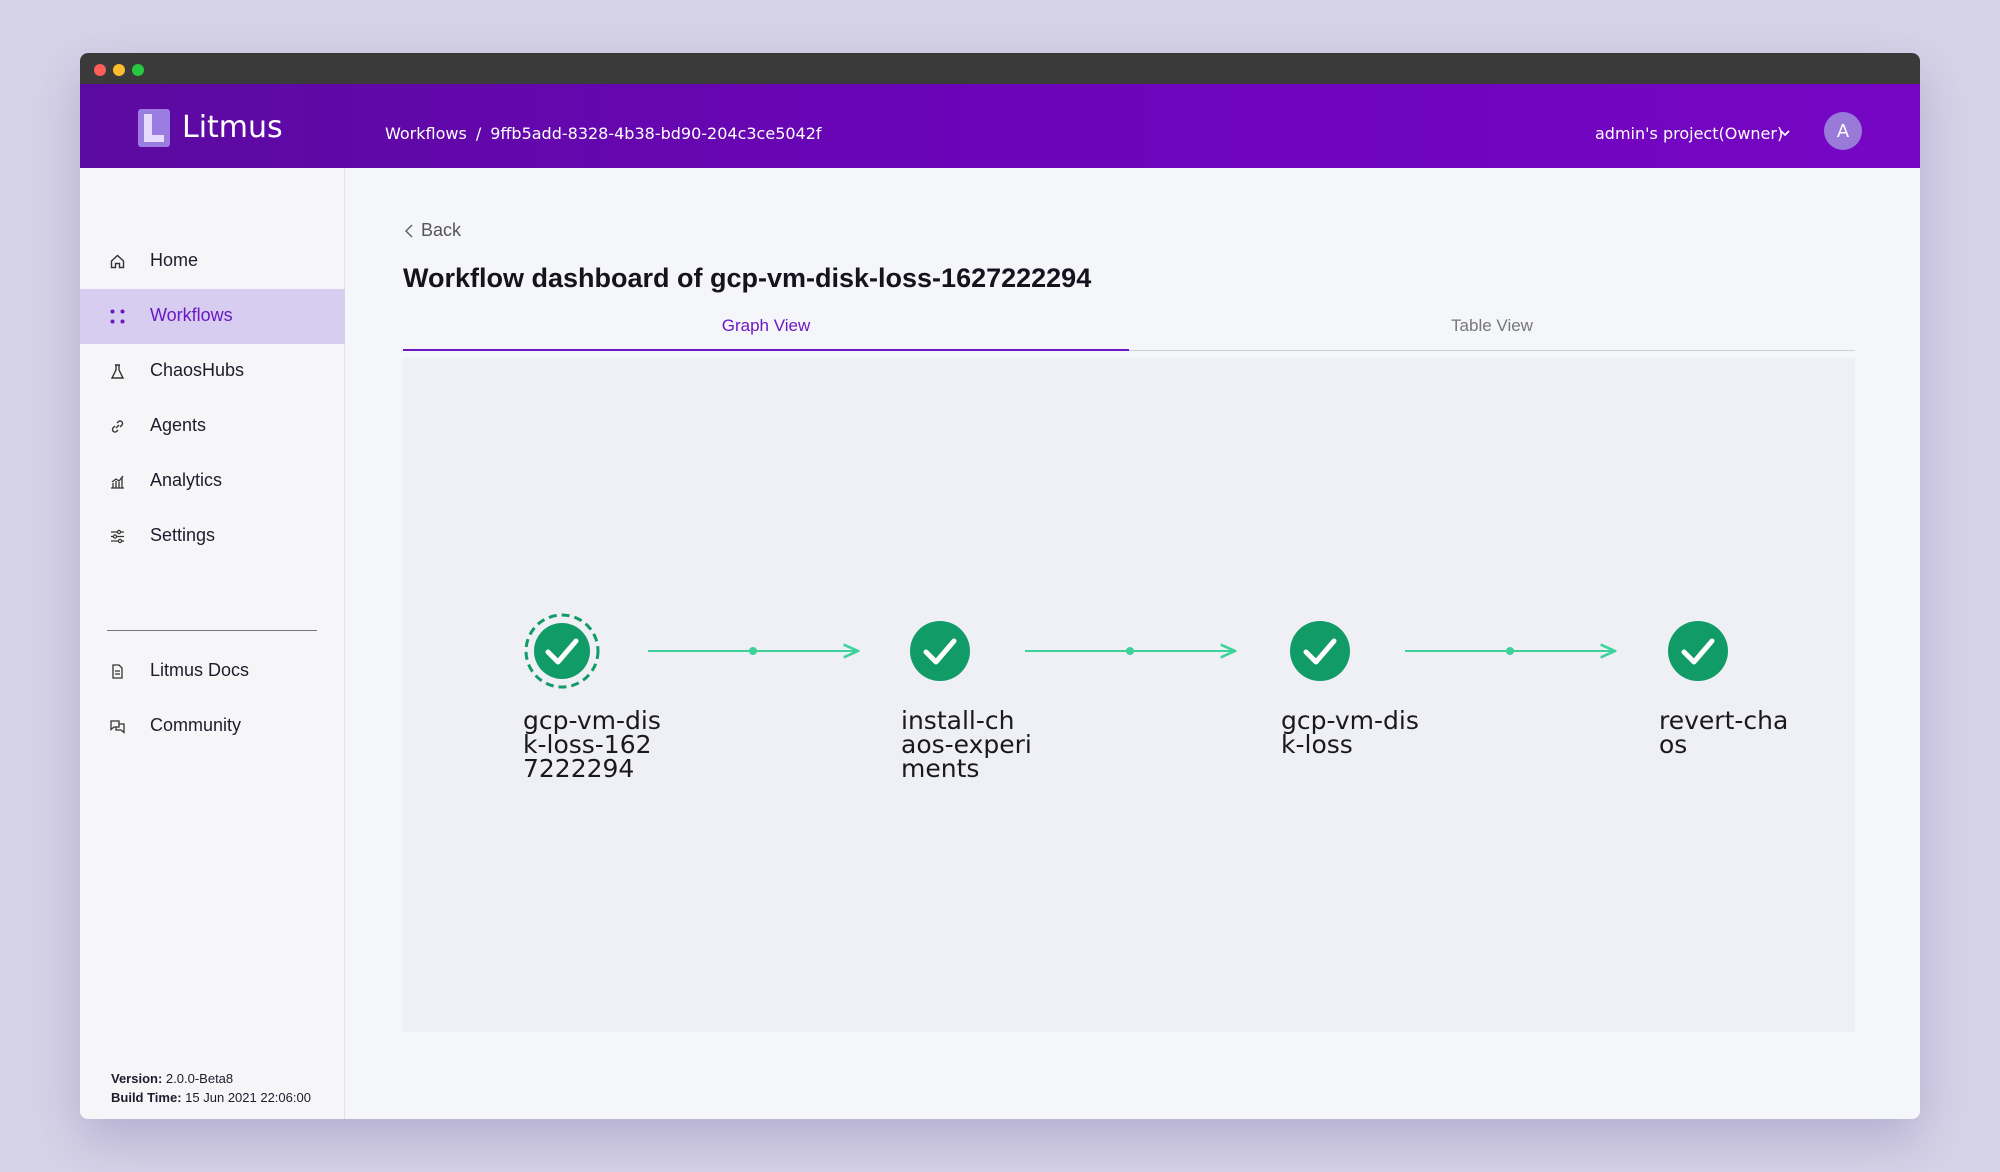 The width and height of the screenshot is (2000, 1172). What do you see at coordinates (191, 315) in the screenshot?
I see `sidebar-item-label: Workflows` at bounding box center [191, 315].